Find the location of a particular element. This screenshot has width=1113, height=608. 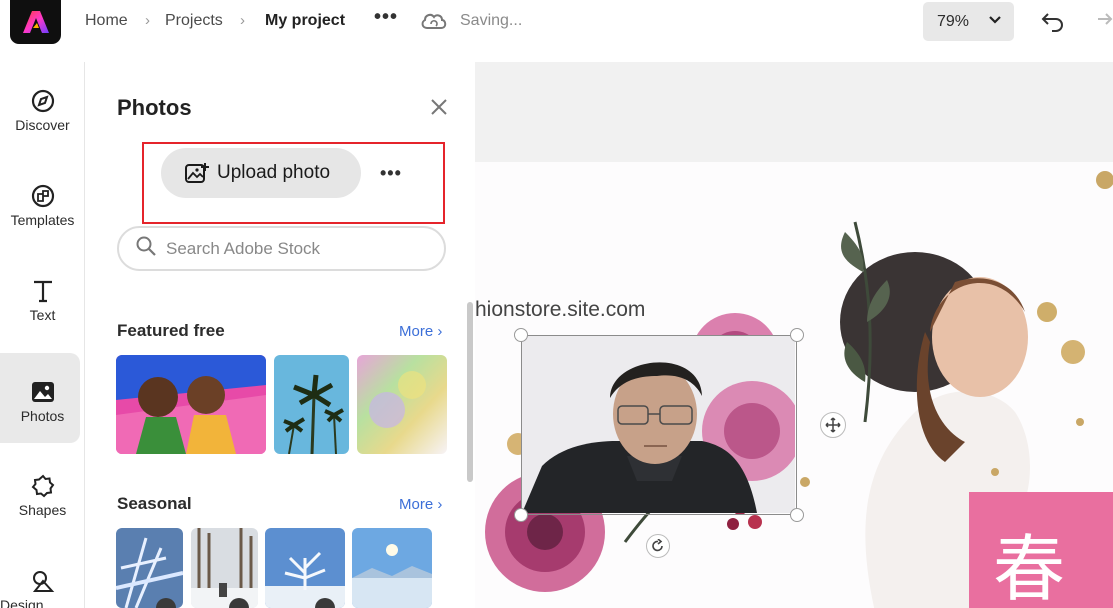

rail-item-text: Text is located at coordinates (42, 297).